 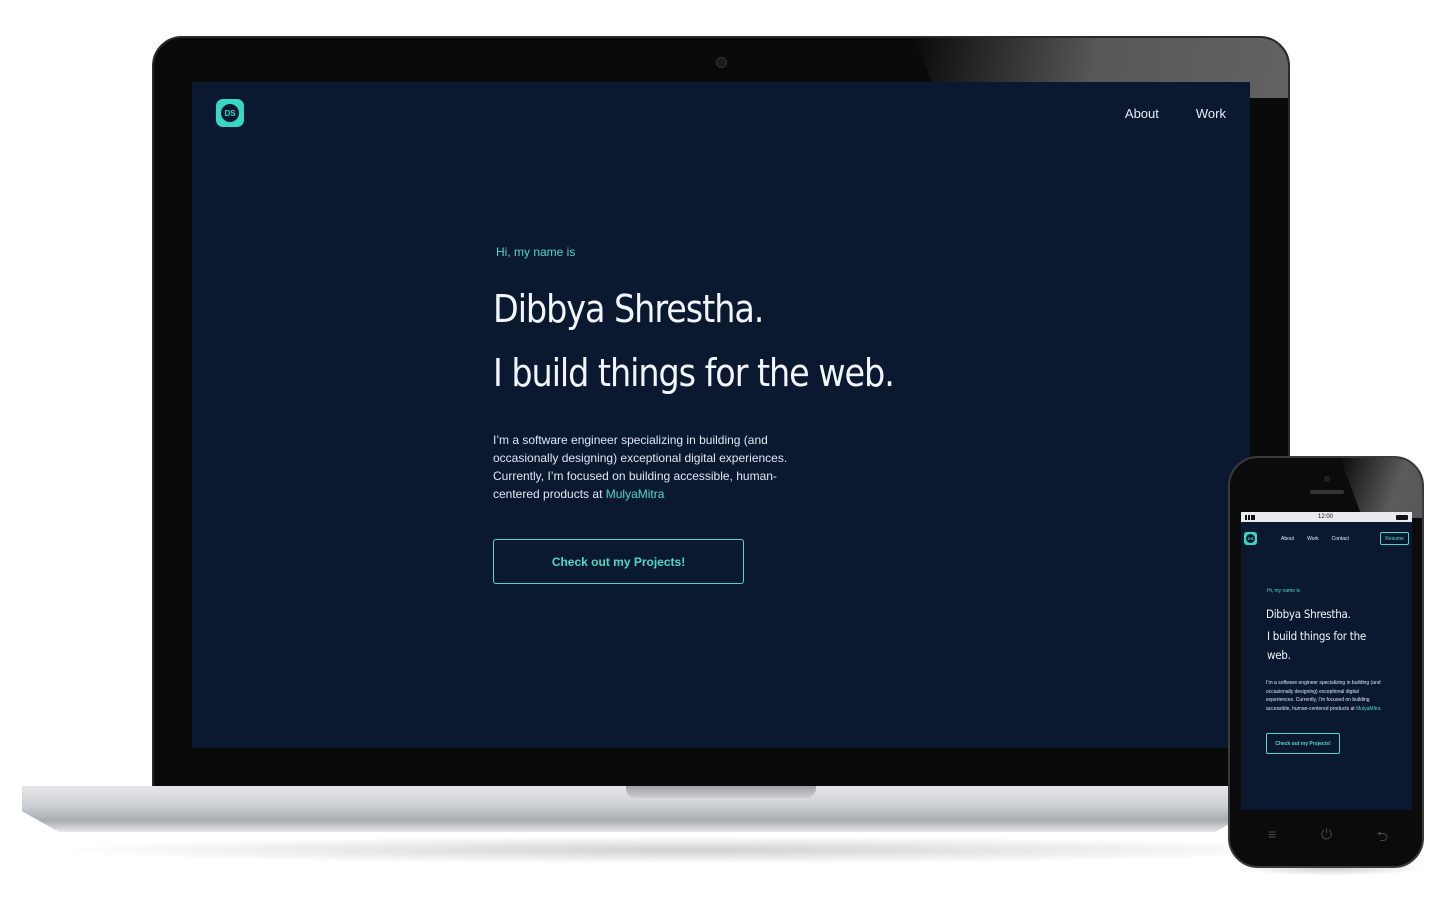 What do you see at coordinates (1284, 591) in the screenshot?
I see `mobile-greeting: Hi, my name is` at bounding box center [1284, 591].